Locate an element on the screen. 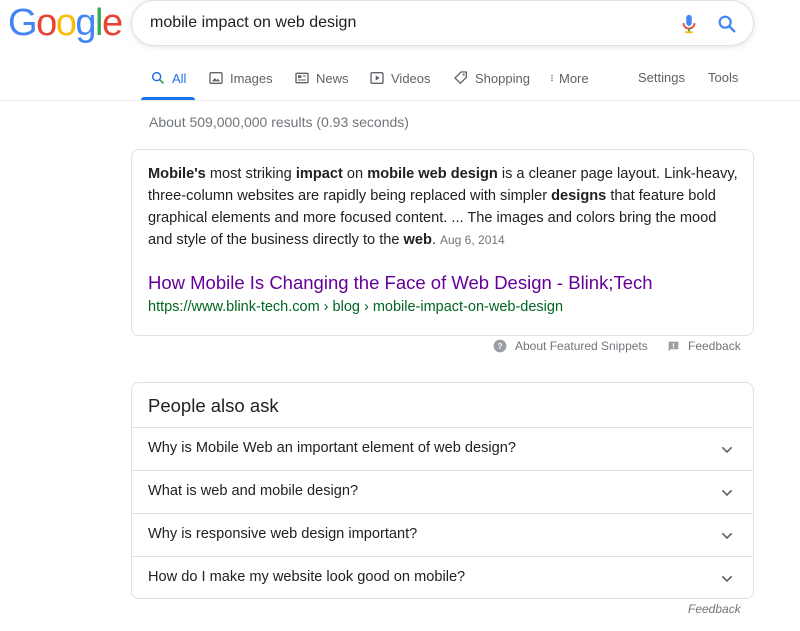 The image size is (800, 631). active-tab-indicator is located at coordinates (168, 98).